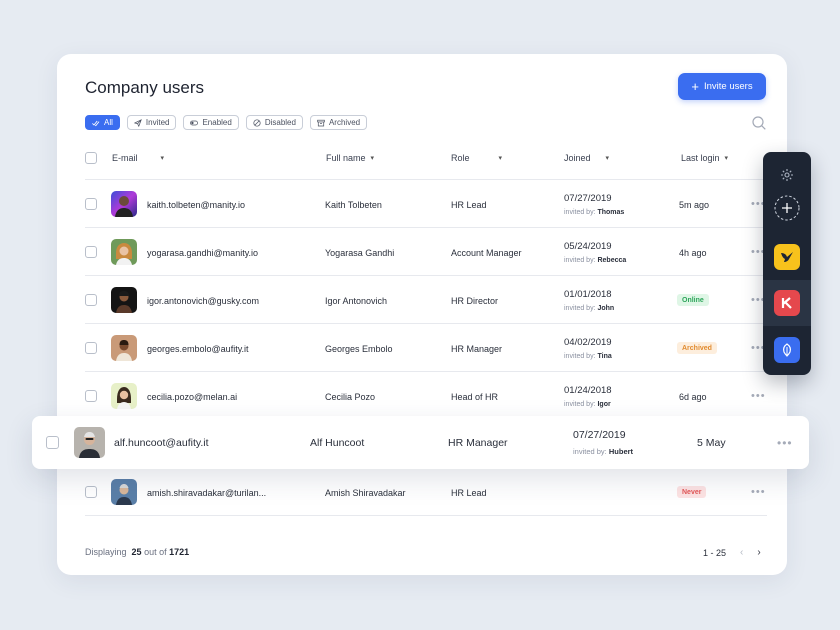 The width and height of the screenshot is (840, 630). I want to click on user-email: yogarasa.gandhi@manity.io, so click(203, 253).